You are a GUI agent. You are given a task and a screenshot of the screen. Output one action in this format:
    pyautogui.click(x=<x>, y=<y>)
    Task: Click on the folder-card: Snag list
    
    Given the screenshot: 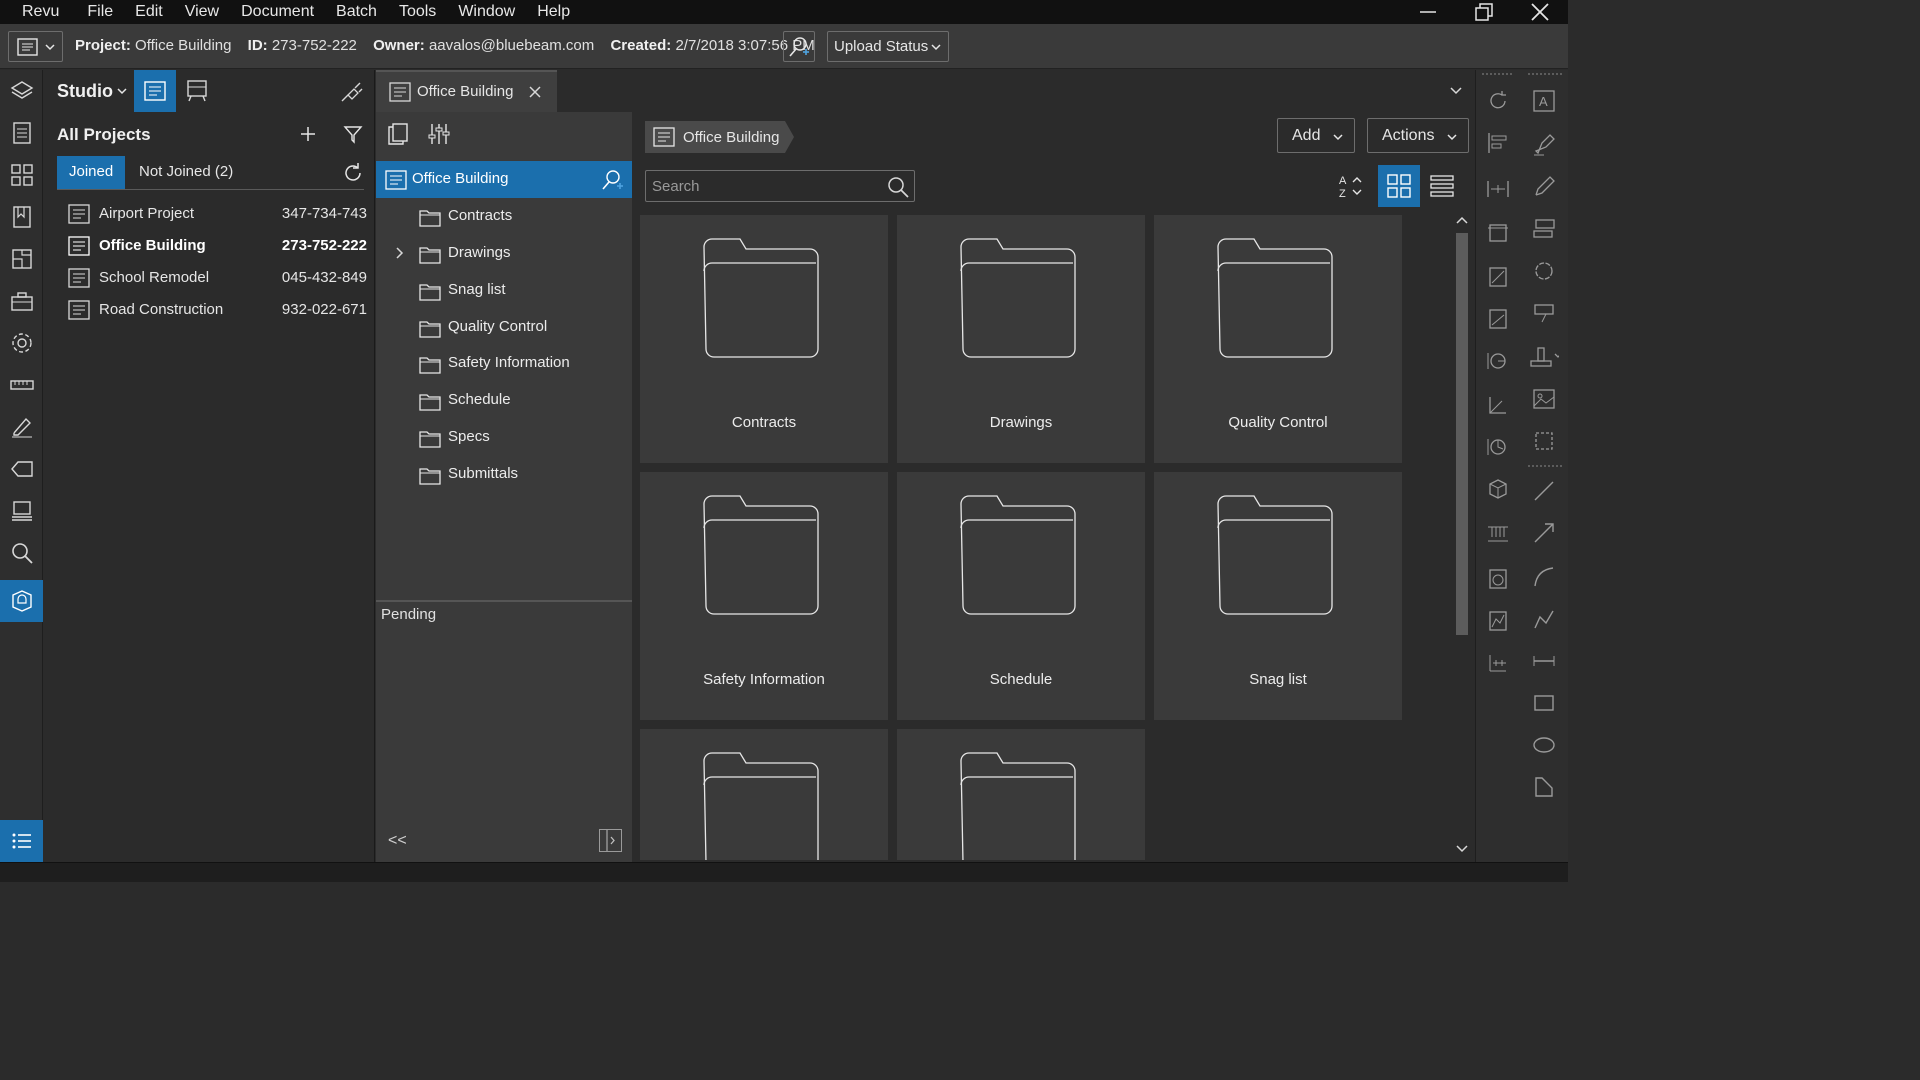 What is the action you would take?
    pyautogui.click(x=1278, y=596)
    